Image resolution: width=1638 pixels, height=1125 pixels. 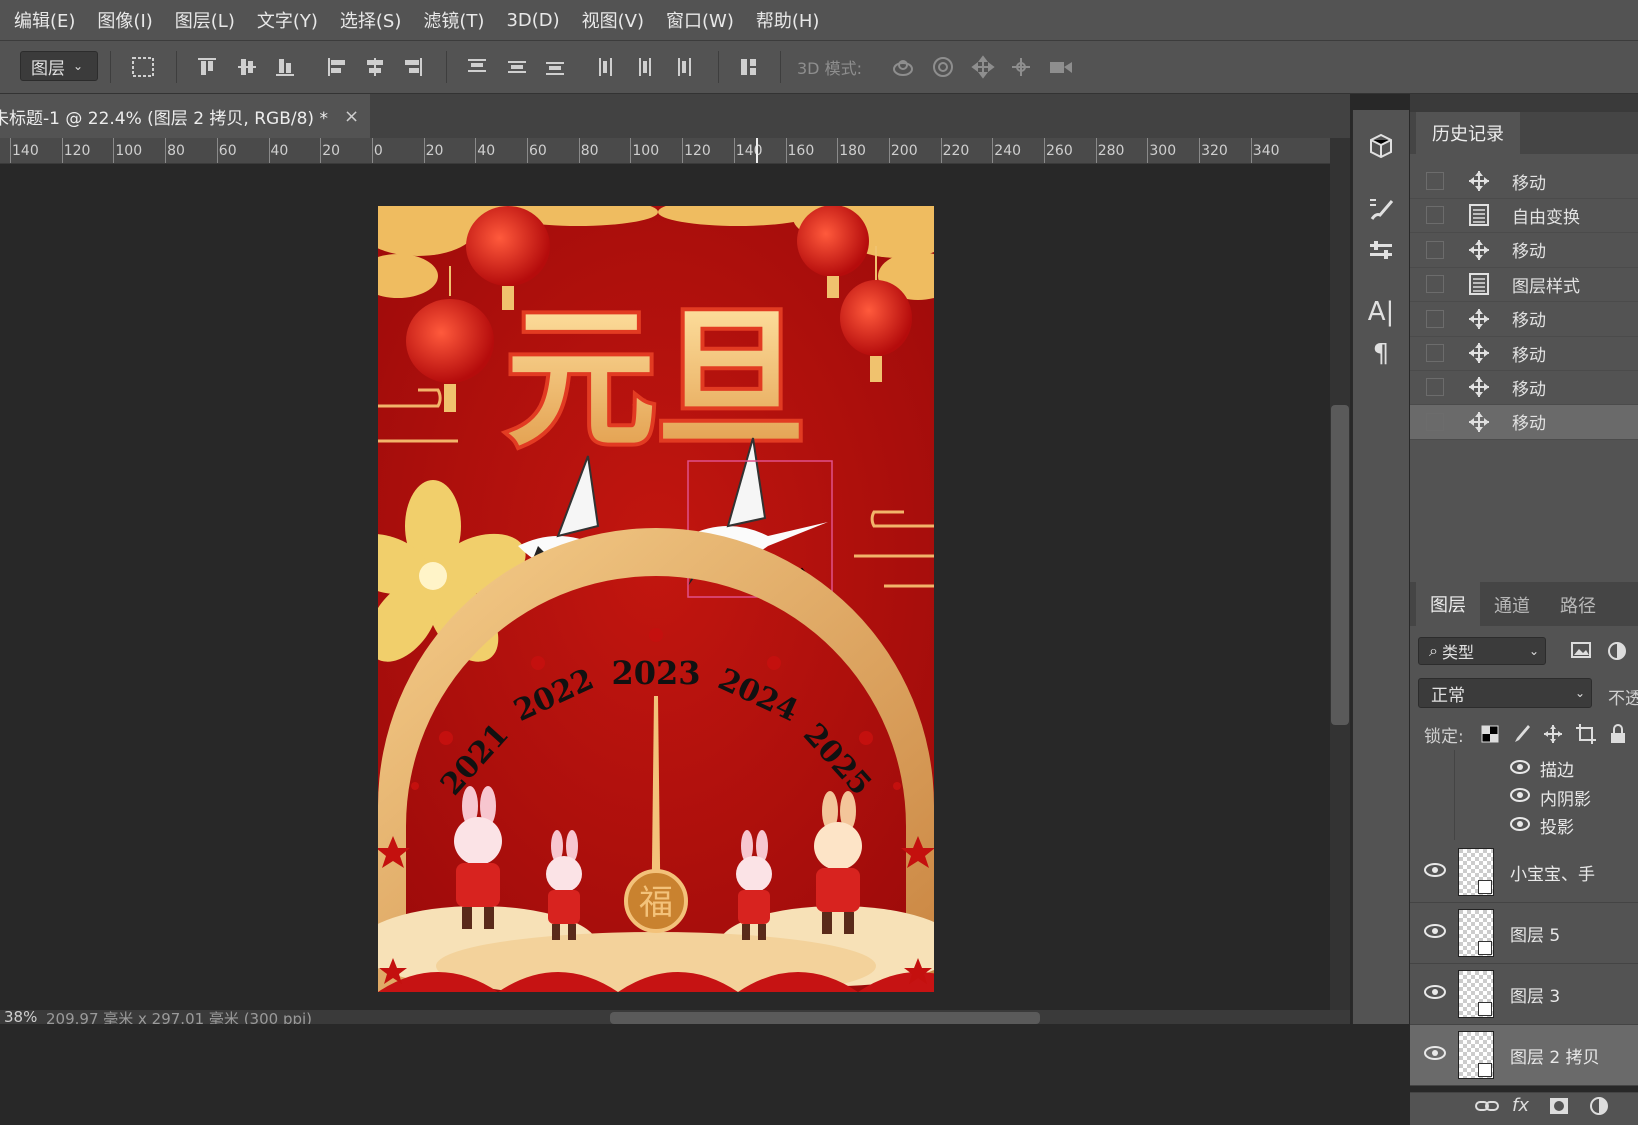 What do you see at coordinates (1448, 604) in the screenshot?
I see `tab-layers: 图层` at bounding box center [1448, 604].